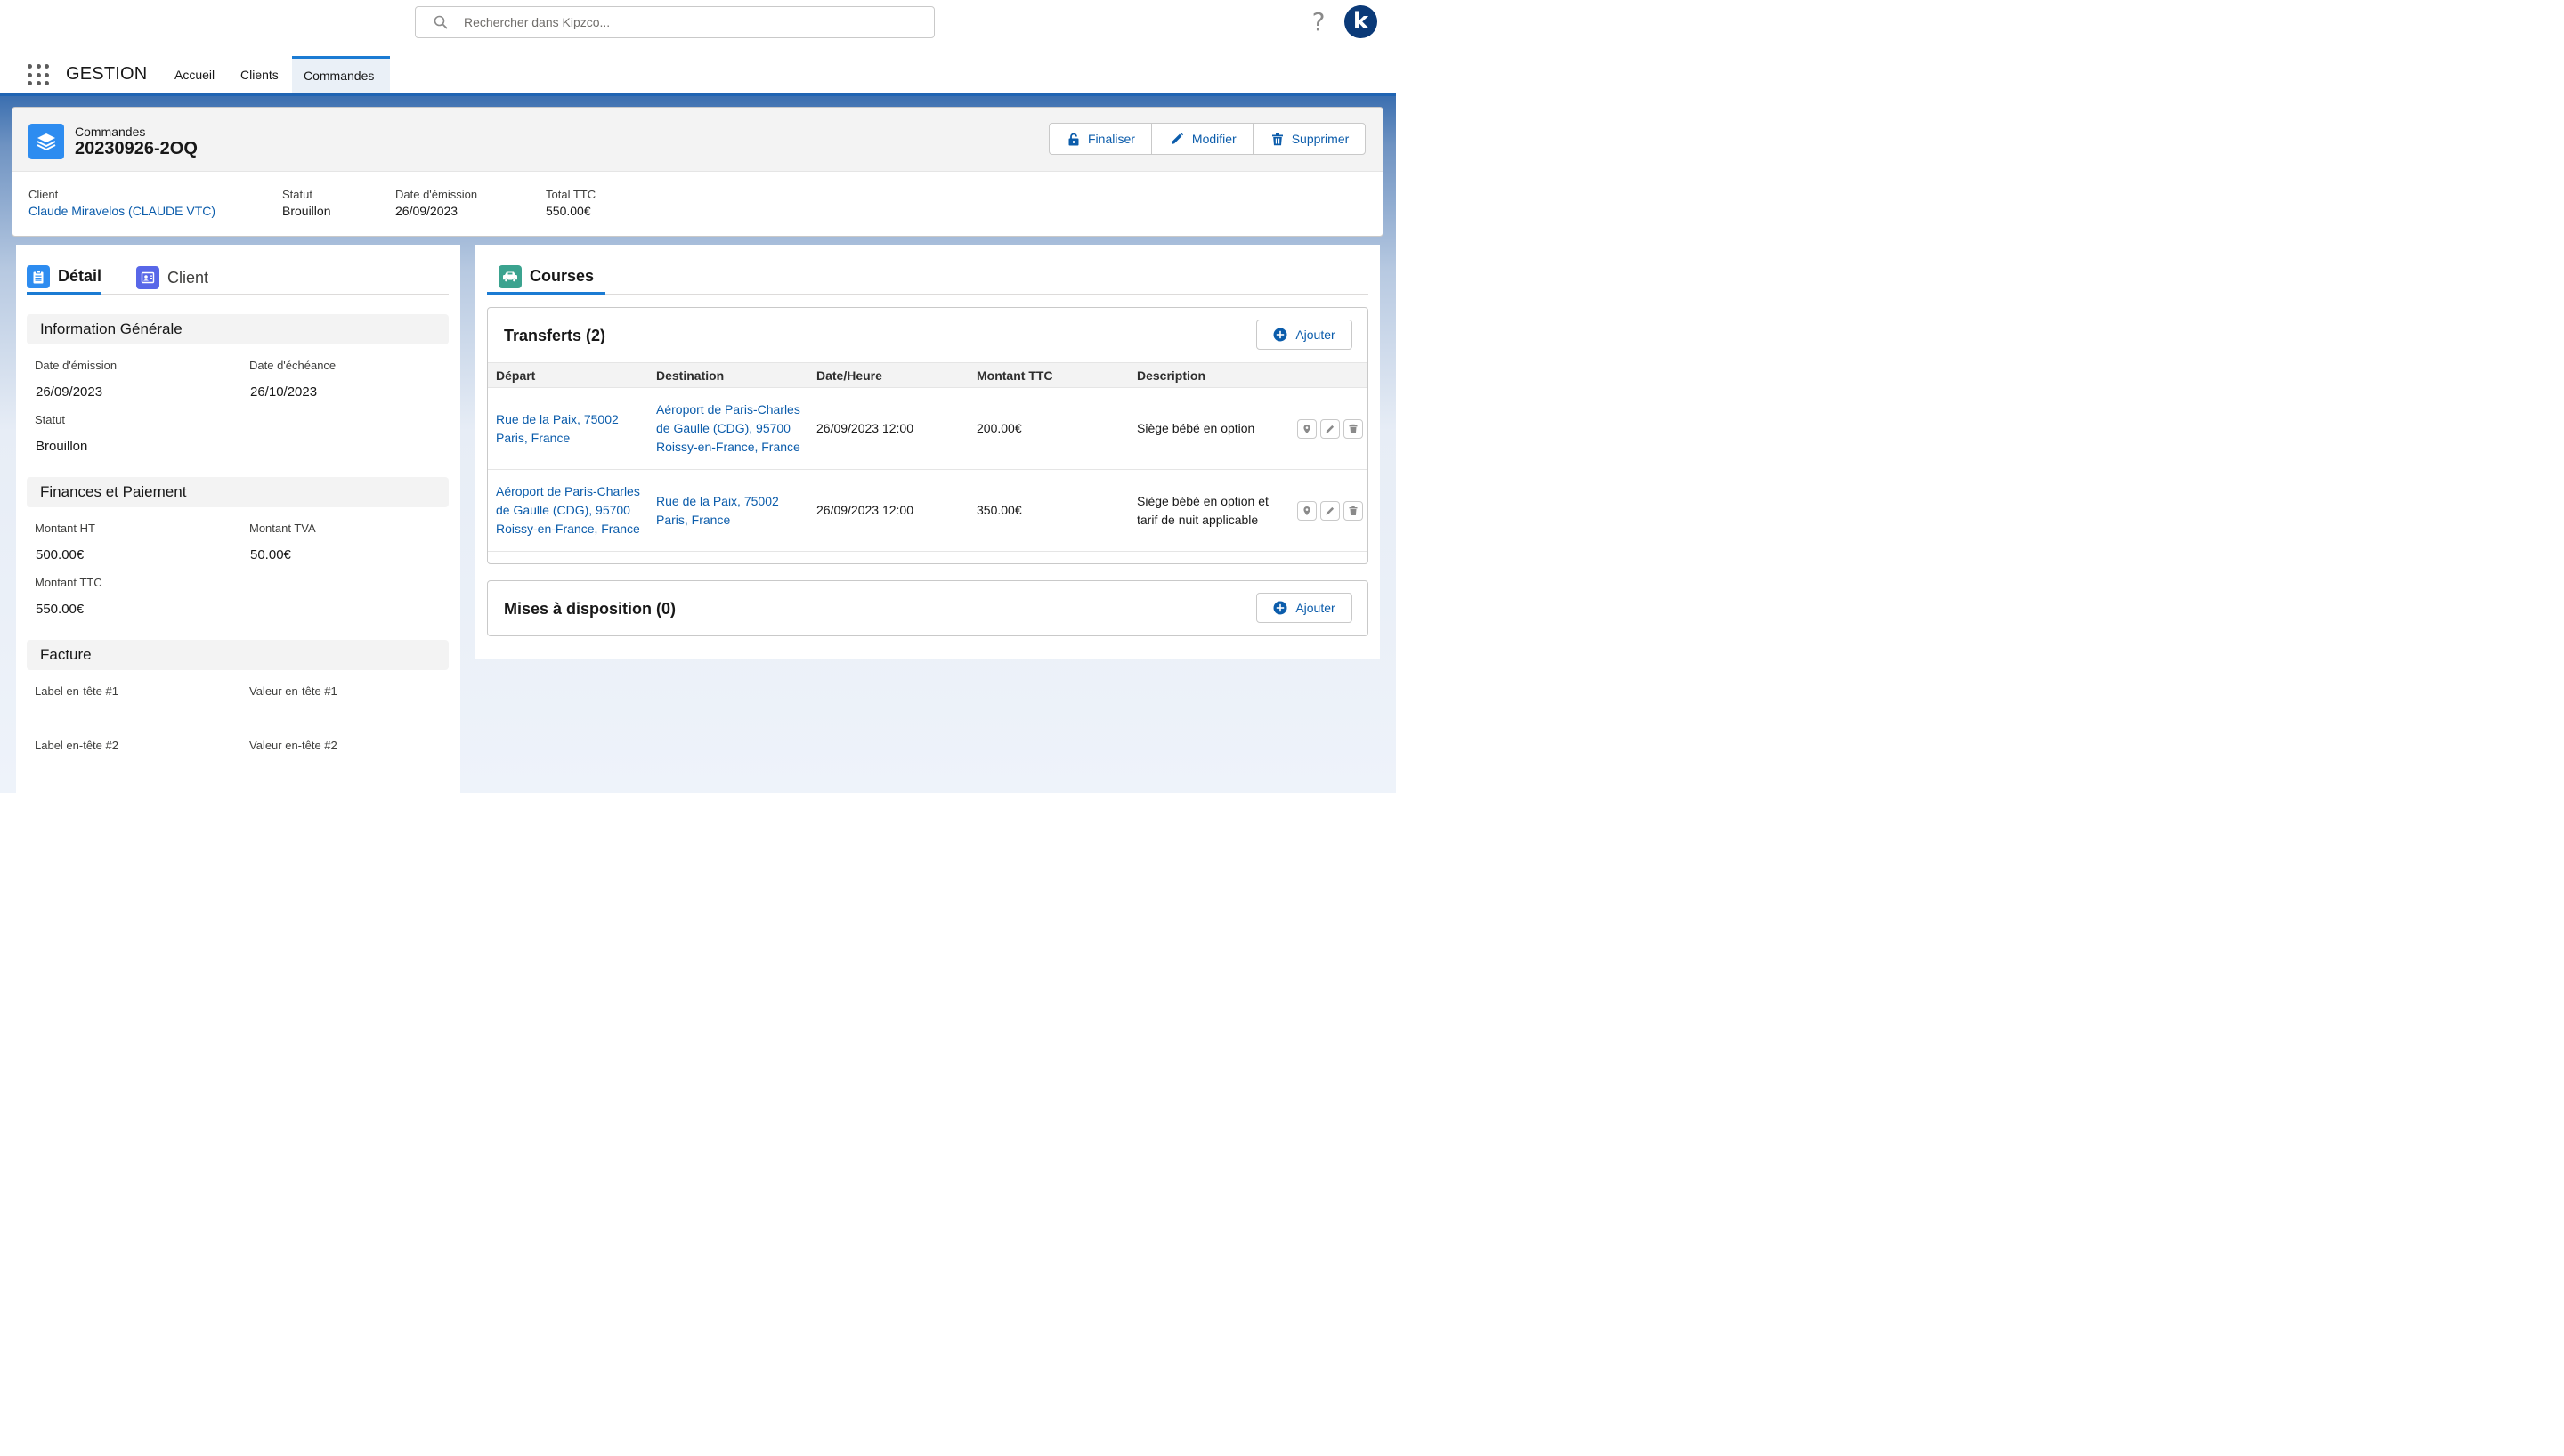 The height and width of the screenshot is (1456, 2564). Describe the element at coordinates (61, 433) in the screenshot. I see `status-detail: Statut Brouillon` at that location.